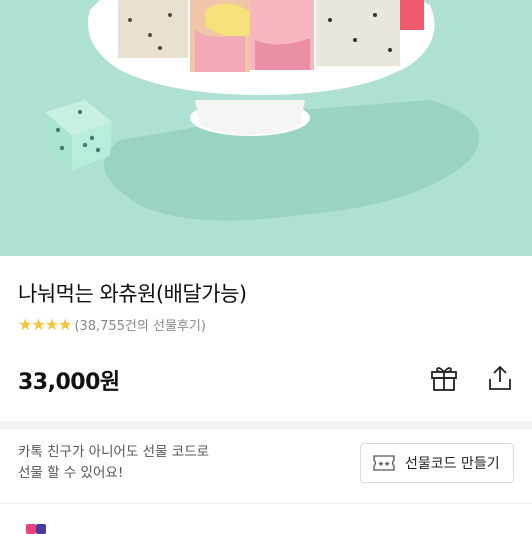 The height and width of the screenshot is (534, 532). Describe the element at coordinates (69, 382) in the screenshot. I see `product-price: 33,000원` at that location.